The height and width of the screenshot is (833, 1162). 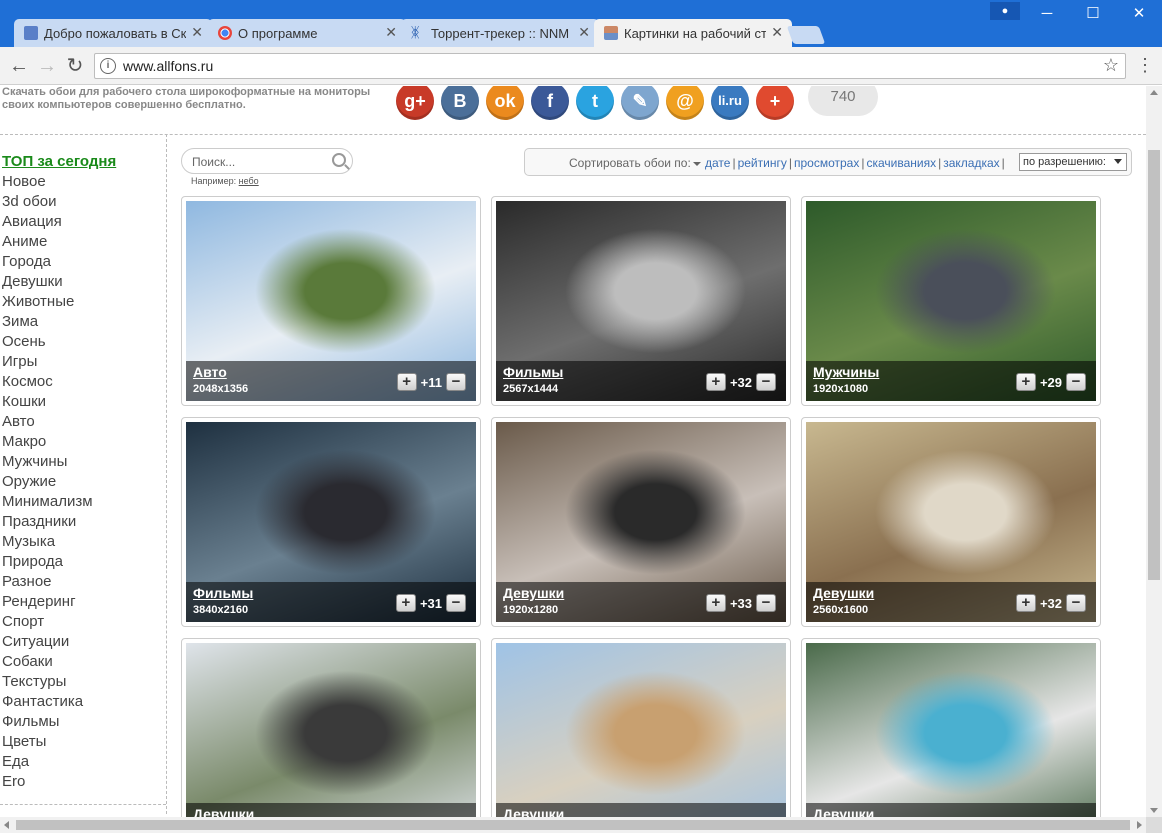 I want to click on sort-option-link: просмотрах, so click(x=826, y=163).